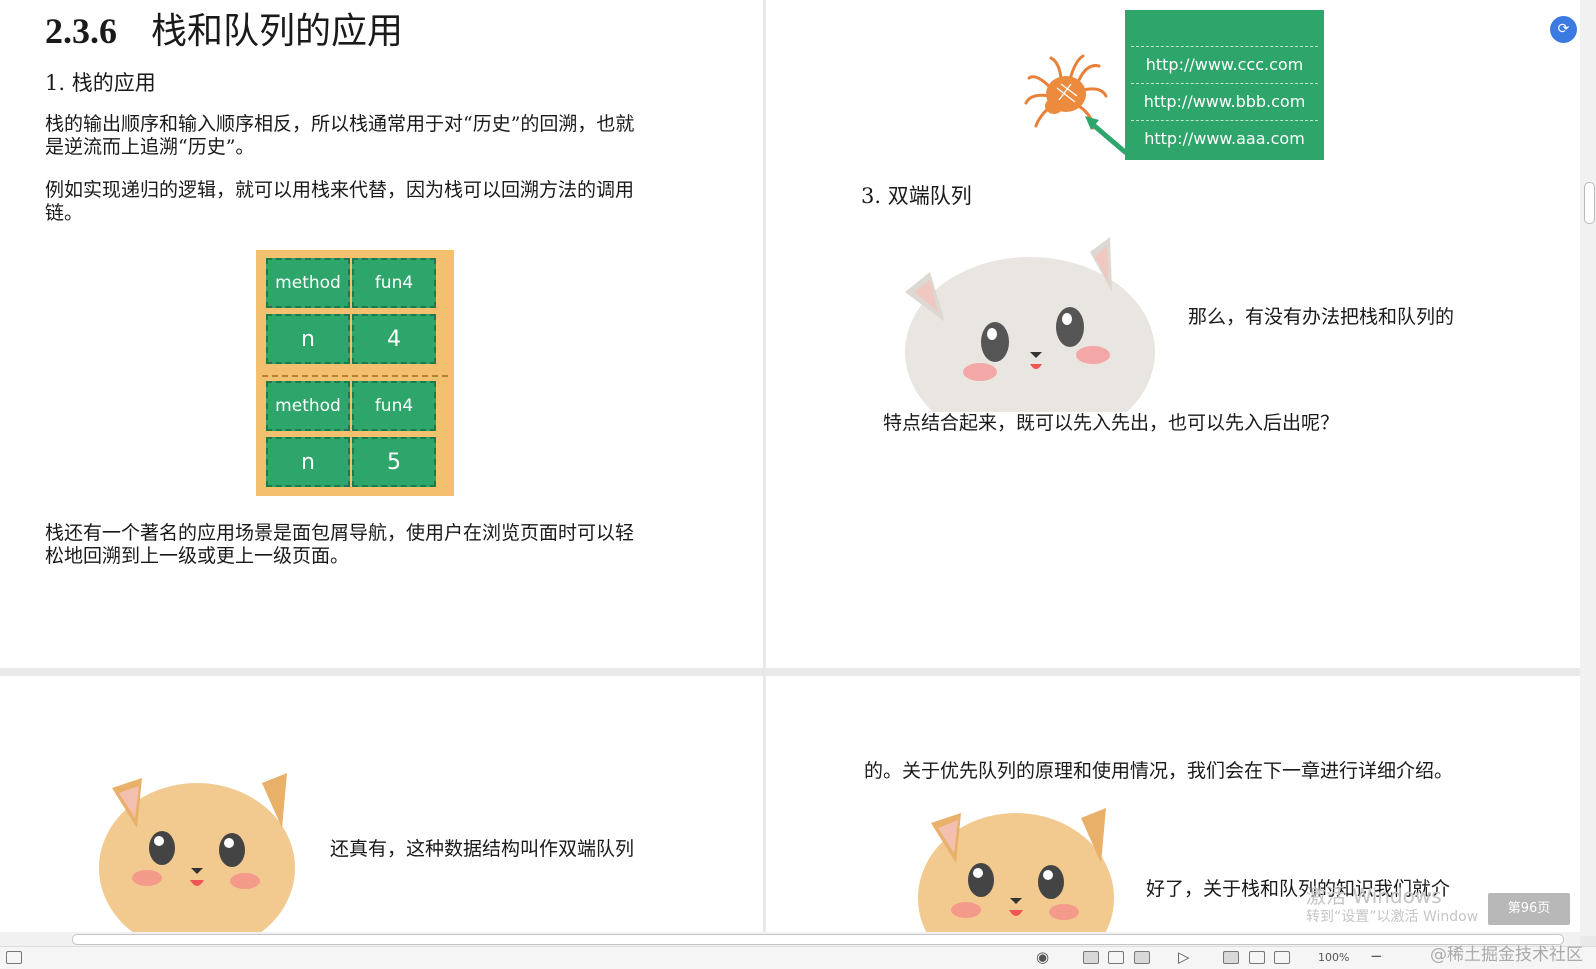 This screenshot has width=1596, height=969. Describe the element at coordinates (1042, 957) in the screenshot. I see `eye-protect-icon: ◉` at that location.